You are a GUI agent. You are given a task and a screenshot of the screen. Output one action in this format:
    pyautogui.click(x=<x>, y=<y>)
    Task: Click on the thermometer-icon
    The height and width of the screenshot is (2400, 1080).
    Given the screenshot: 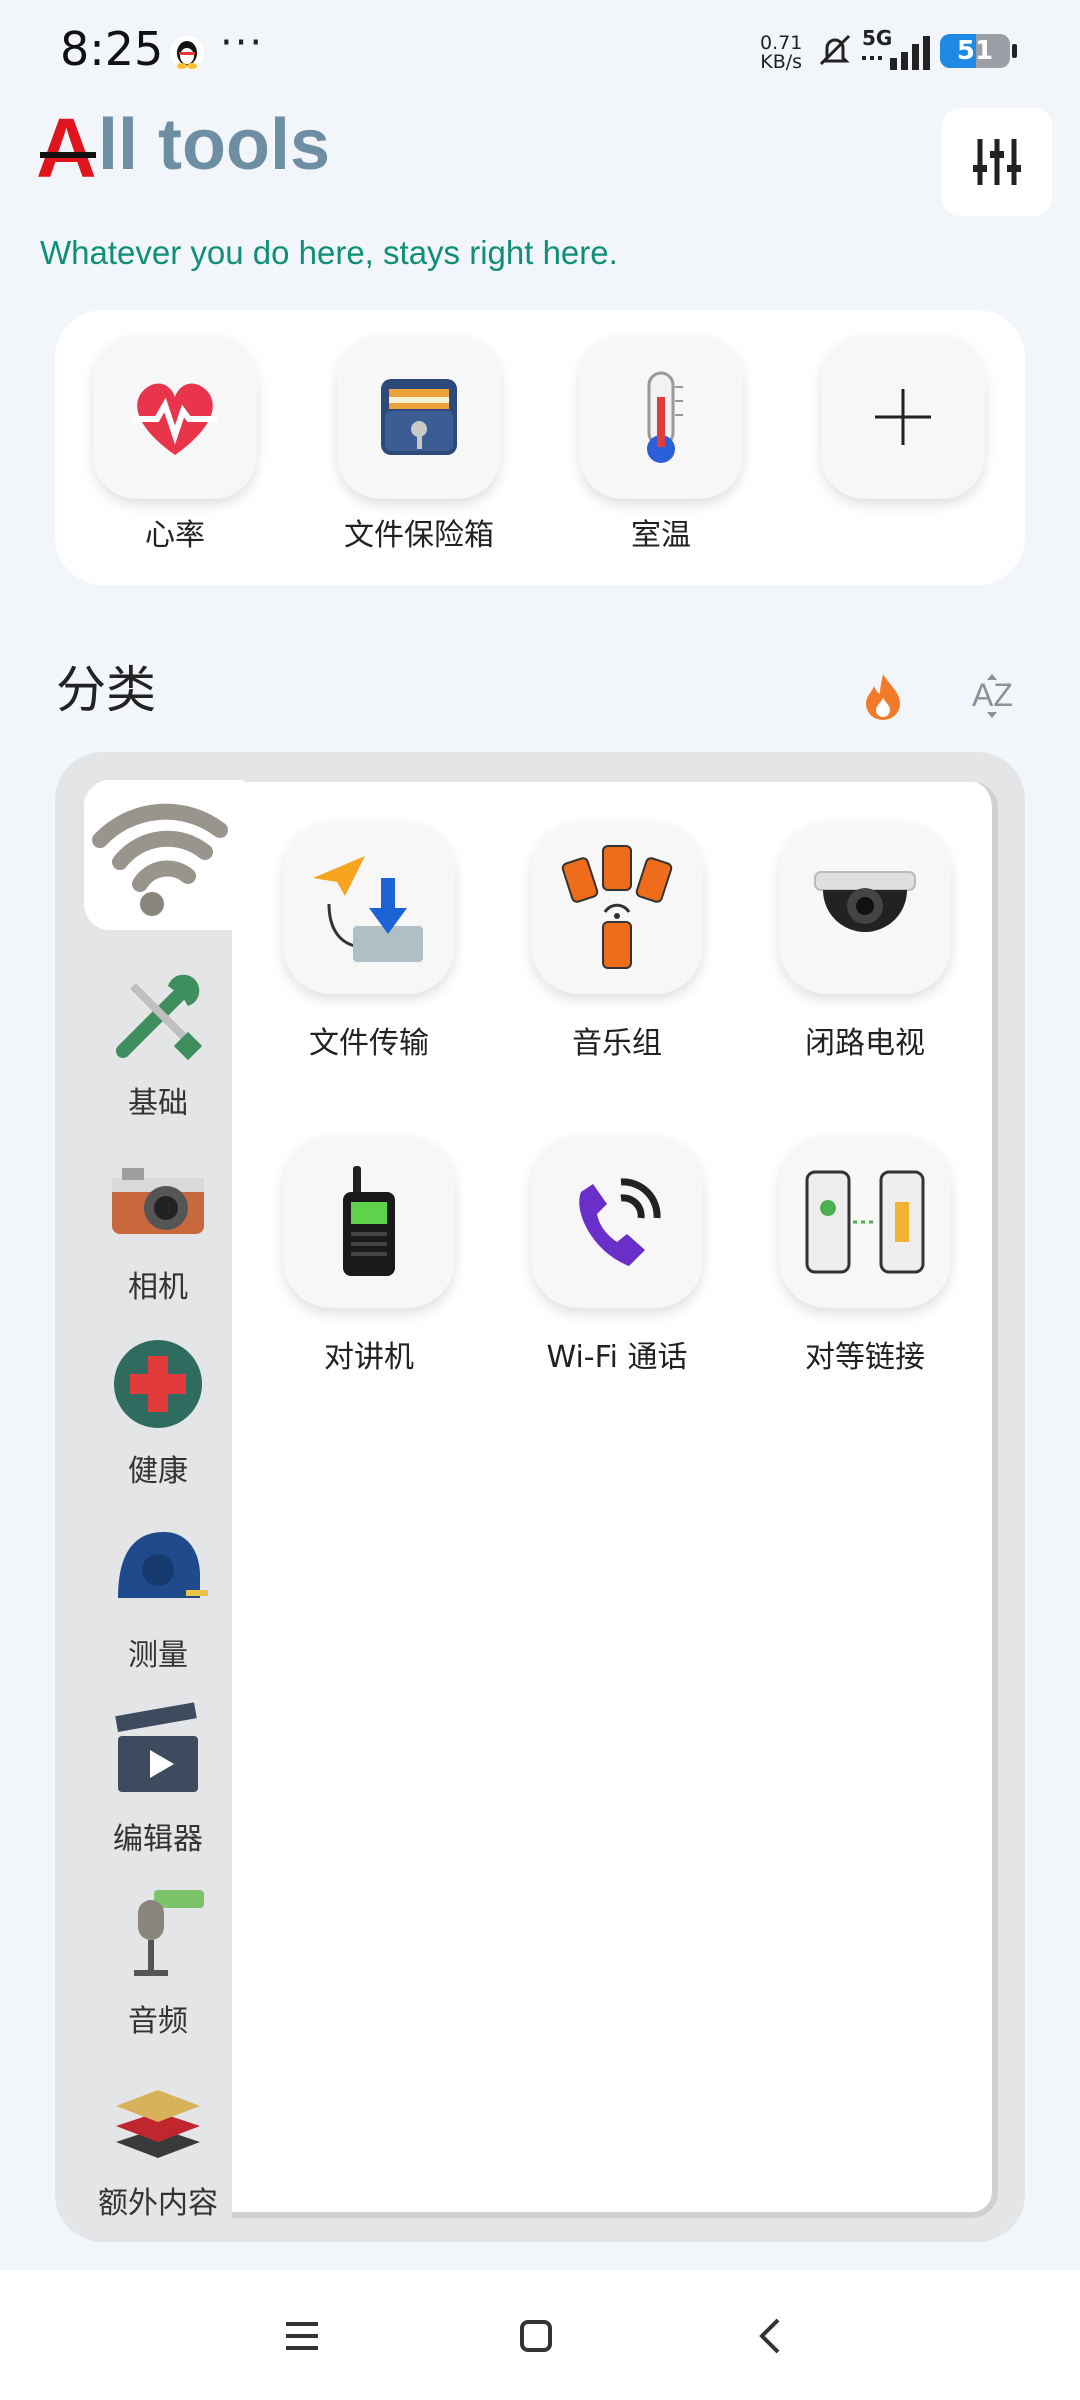 What is the action you would take?
    pyautogui.click(x=665, y=417)
    